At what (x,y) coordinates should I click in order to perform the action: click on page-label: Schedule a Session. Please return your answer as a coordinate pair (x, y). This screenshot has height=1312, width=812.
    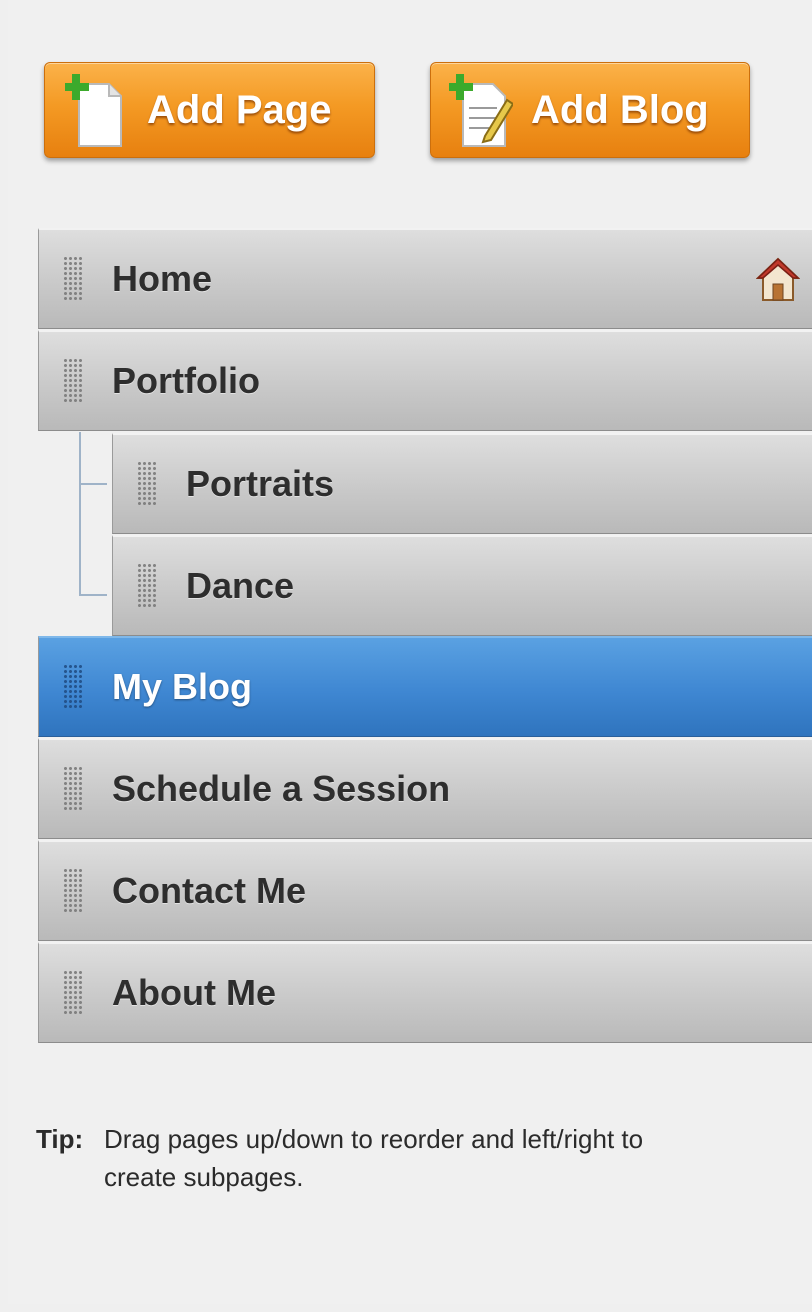
    Looking at the image, I should click on (281, 788).